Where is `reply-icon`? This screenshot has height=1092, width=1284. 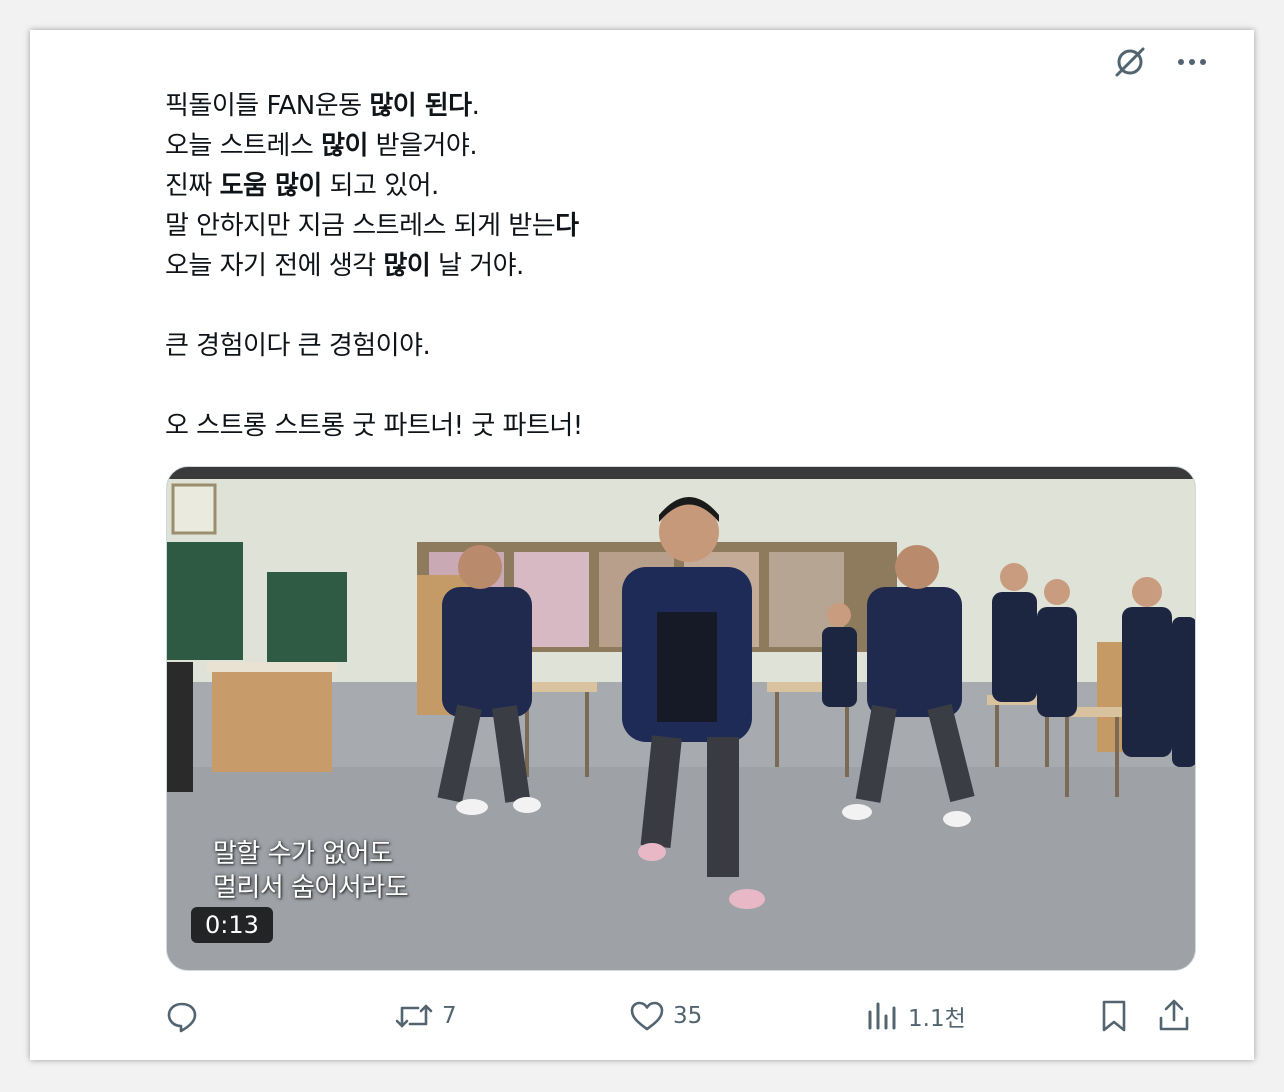
reply-icon is located at coordinates (182, 1017).